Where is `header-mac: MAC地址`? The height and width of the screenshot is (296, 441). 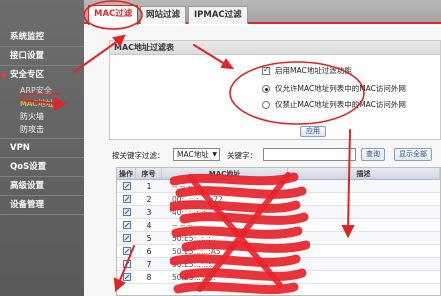
header-mac: MAC地址 is located at coordinates (225, 173).